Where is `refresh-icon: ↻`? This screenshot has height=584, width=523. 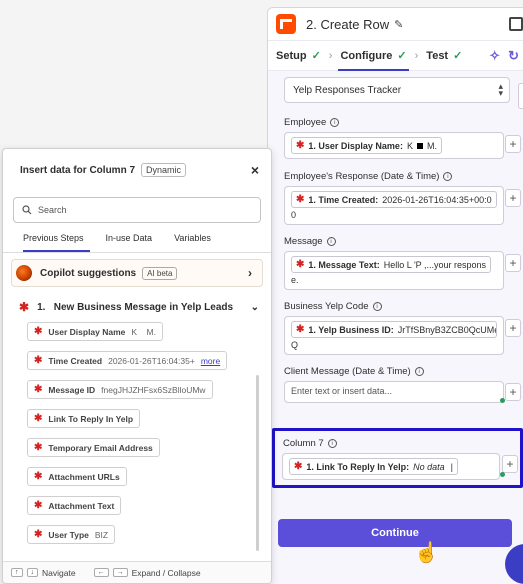 refresh-icon: ↻ is located at coordinates (513, 56).